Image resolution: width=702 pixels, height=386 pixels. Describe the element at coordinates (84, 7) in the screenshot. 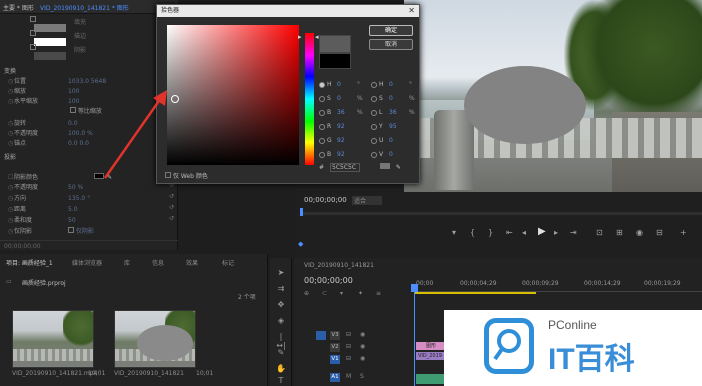

I see `clip-name: VID_20190910_141821 * 图形` at that location.